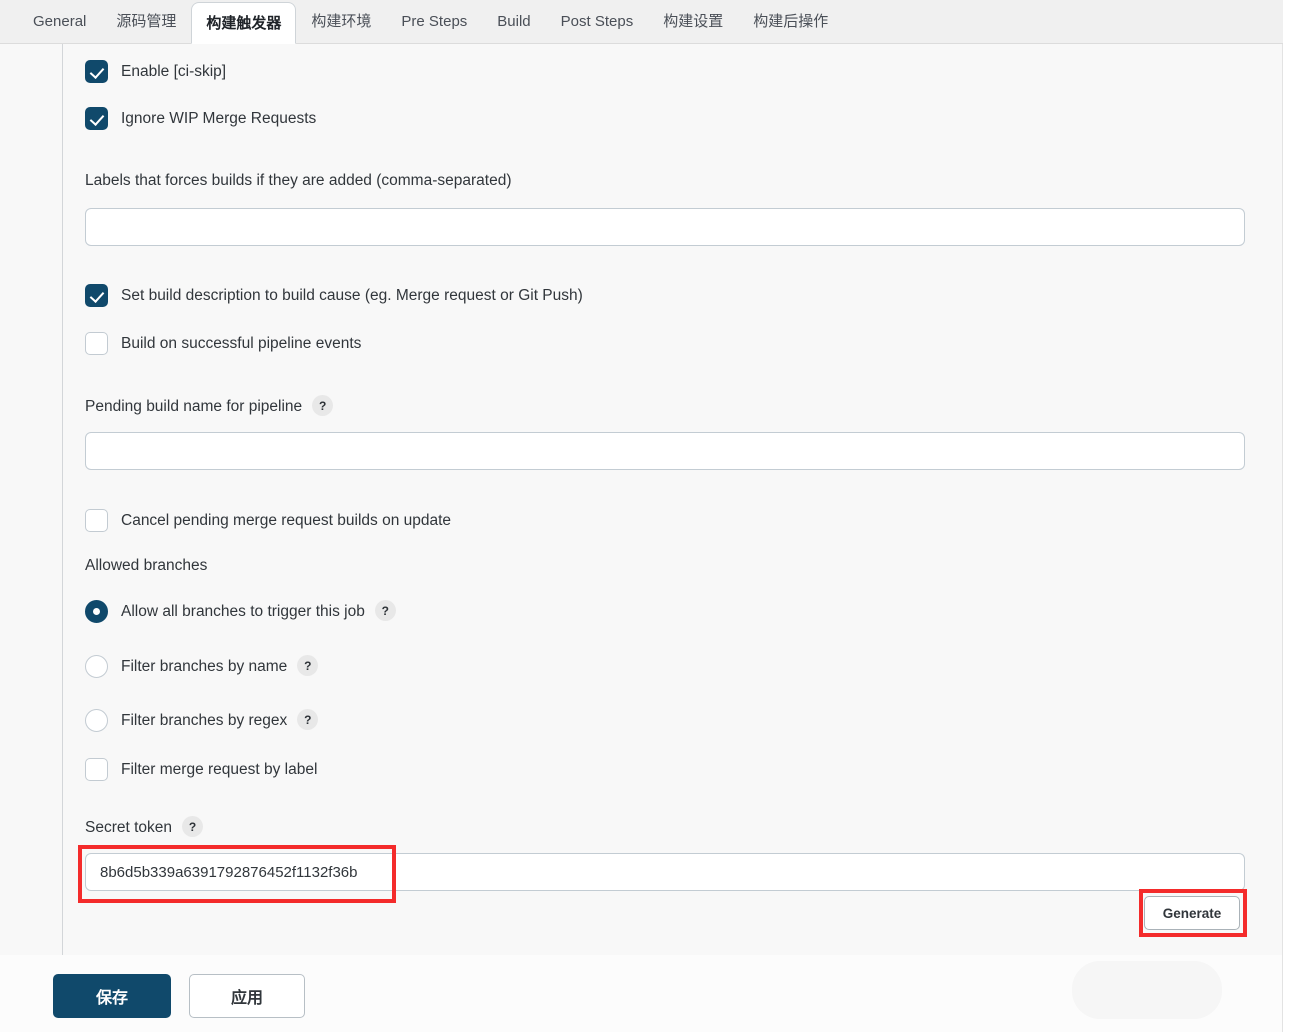 Image resolution: width=1297 pixels, height=1032 pixels. Describe the element at coordinates (96, 769) in the screenshot. I see `filter-mr-by-label-checkbox` at that location.